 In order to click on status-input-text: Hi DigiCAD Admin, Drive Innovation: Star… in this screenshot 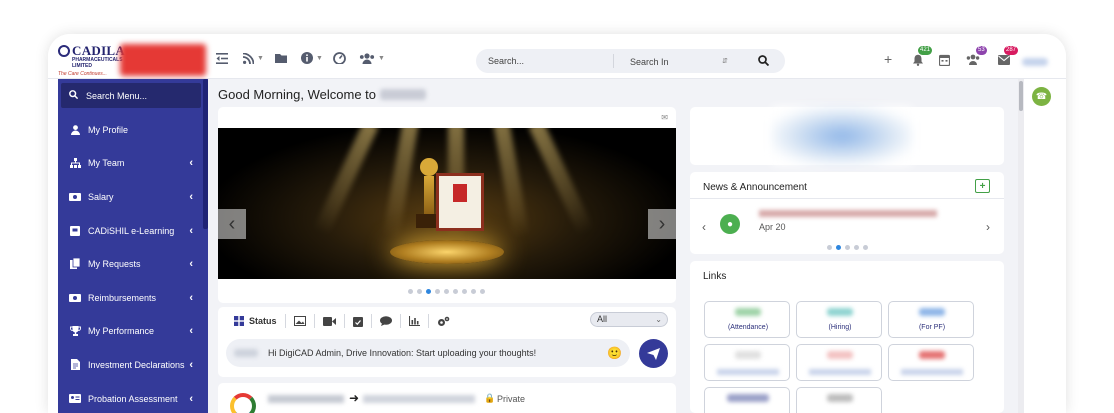, I will do `click(402, 353)`.